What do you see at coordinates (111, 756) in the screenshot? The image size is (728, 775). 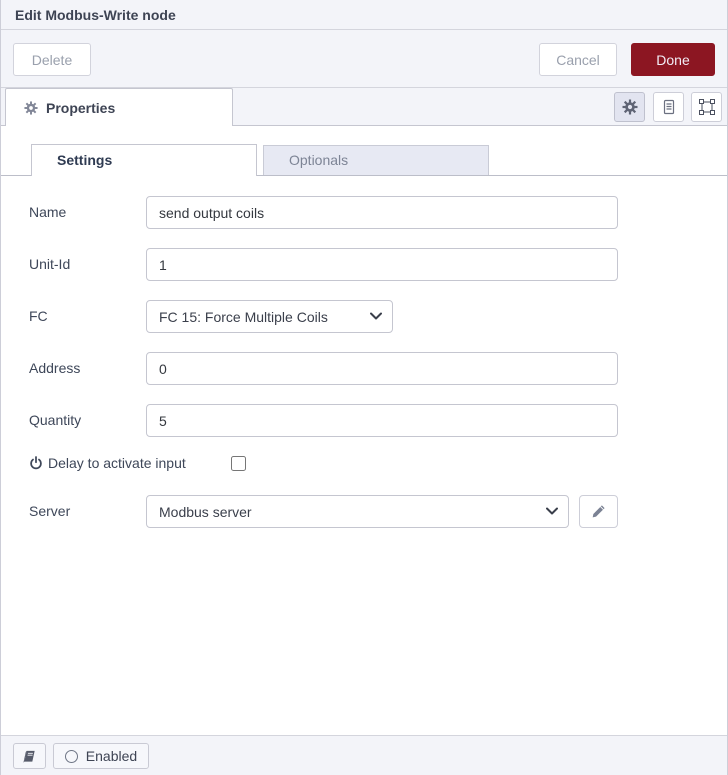 I see `enabled-label: Enabled` at bounding box center [111, 756].